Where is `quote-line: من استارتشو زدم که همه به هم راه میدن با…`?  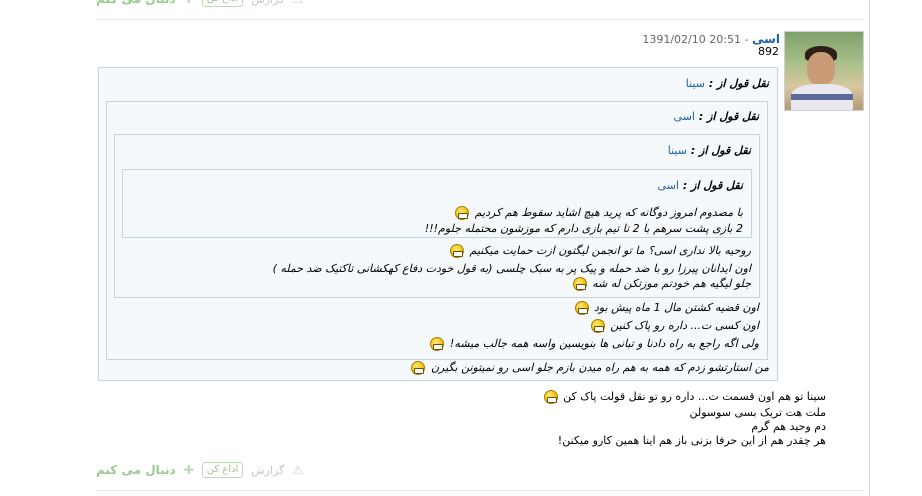
quote-line: من استارتشو زدم که همه به هم راه میدن با… is located at coordinates (589, 368).